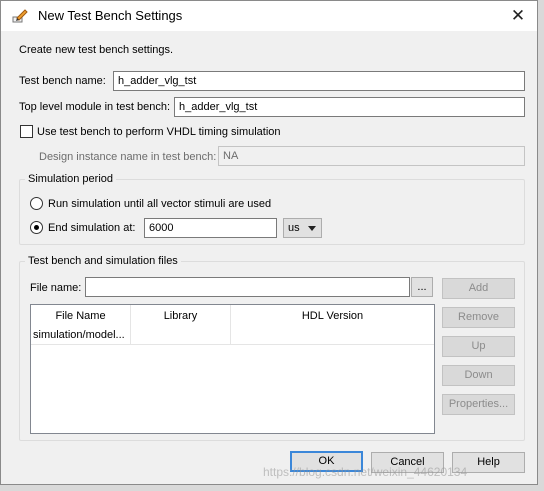  I want to click on file-name-input, so click(247, 287).